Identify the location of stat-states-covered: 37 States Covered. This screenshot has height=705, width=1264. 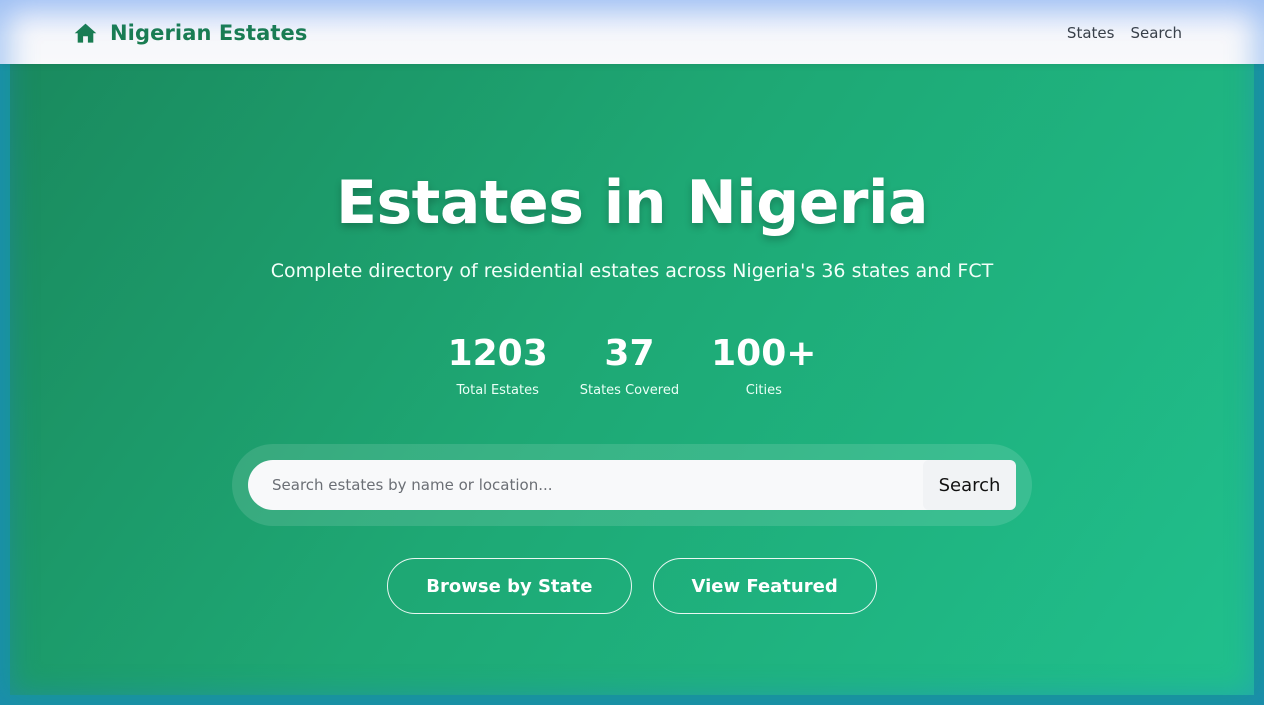
(629, 366).